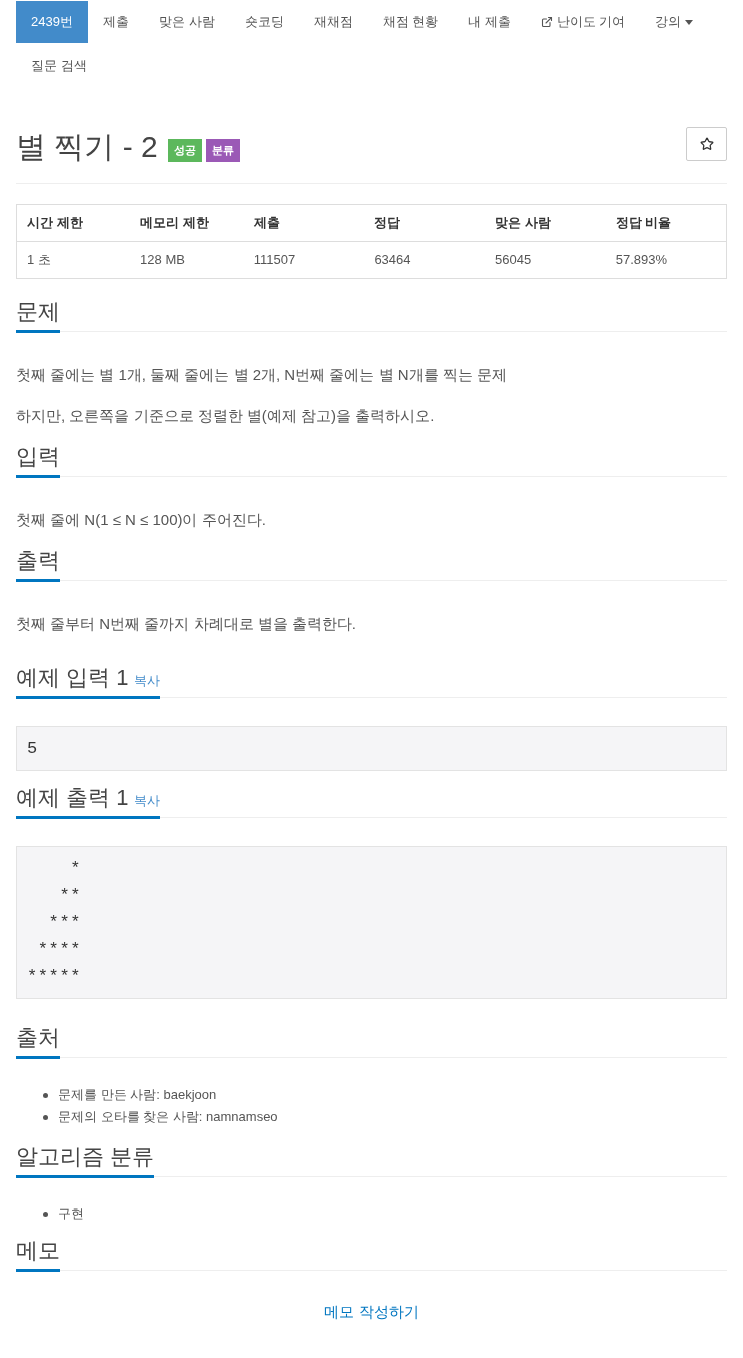  Describe the element at coordinates (304, 260) in the screenshot. I see `table-cell: 111507` at that location.